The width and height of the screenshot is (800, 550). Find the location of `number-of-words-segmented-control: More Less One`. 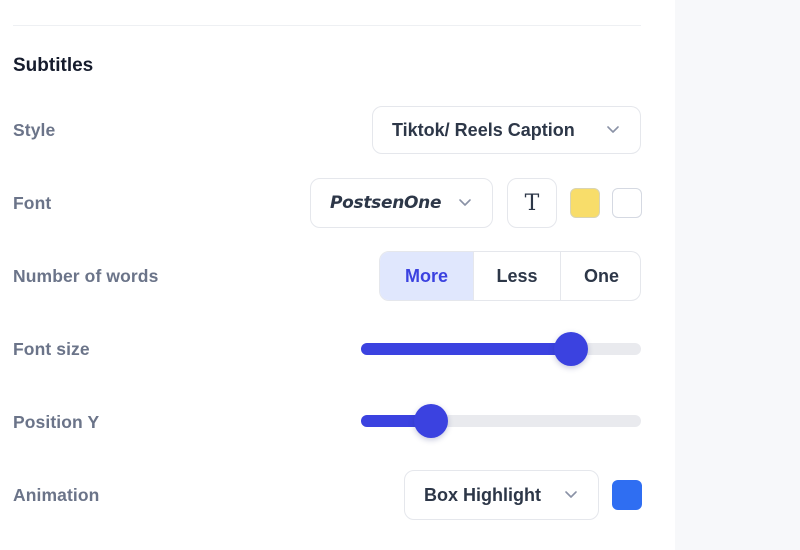

number-of-words-segmented-control: More Less One is located at coordinates (510, 276).